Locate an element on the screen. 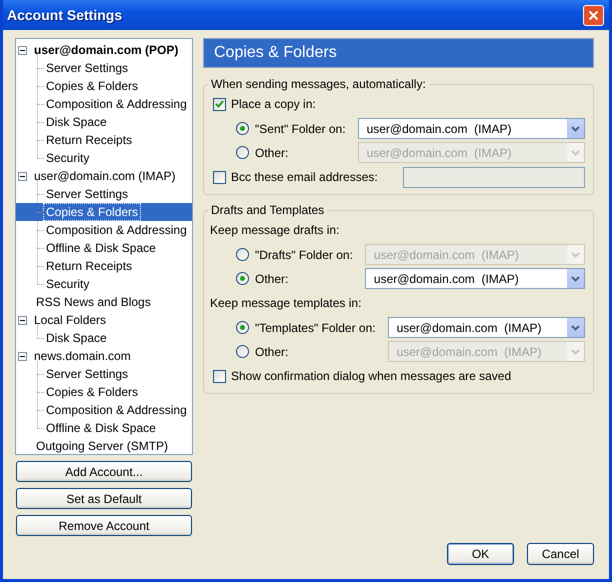 The width and height of the screenshot is (612, 582). dialog-button: OK is located at coordinates (480, 554).